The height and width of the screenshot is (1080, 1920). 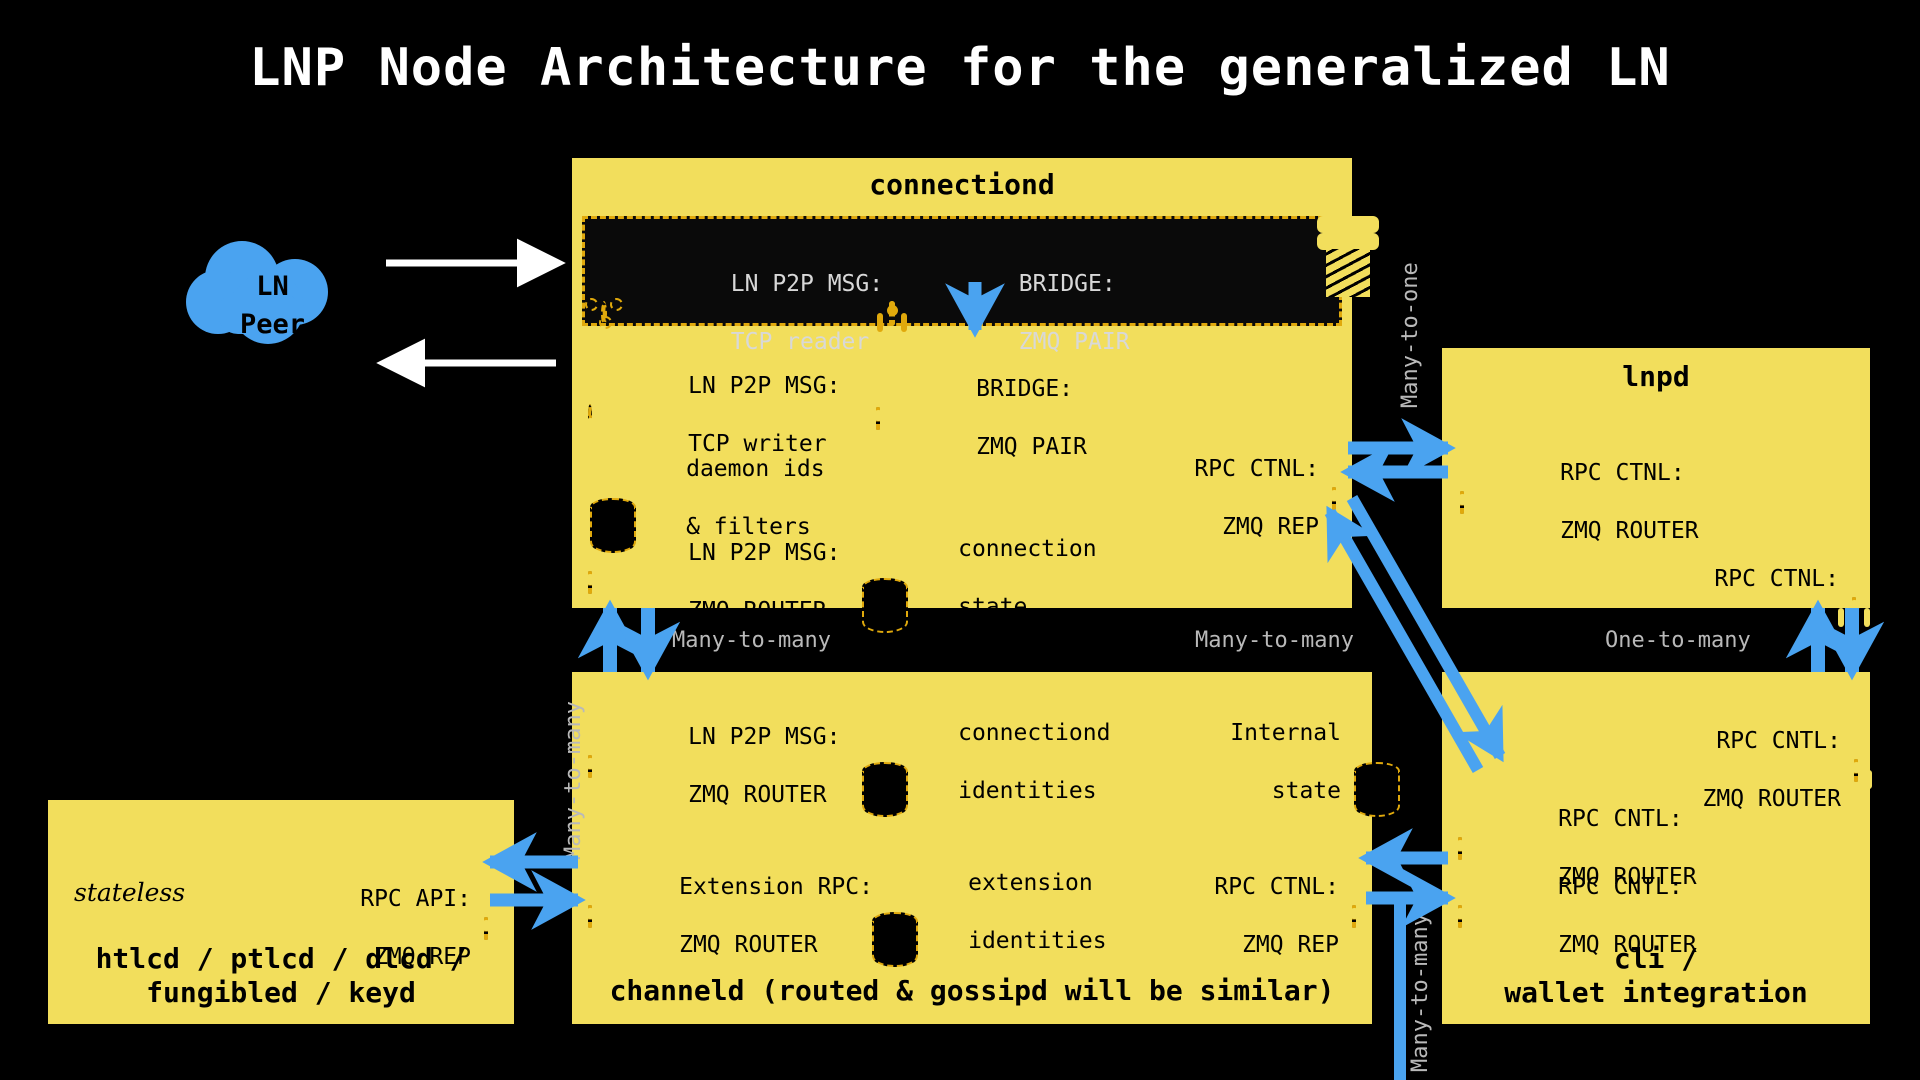 What do you see at coordinates (974, 418) in the screenshot?
I see `connectiond-bridge-pair-item: BRIDGE: ZMQ PAIR` at bounding box center [974, 418].